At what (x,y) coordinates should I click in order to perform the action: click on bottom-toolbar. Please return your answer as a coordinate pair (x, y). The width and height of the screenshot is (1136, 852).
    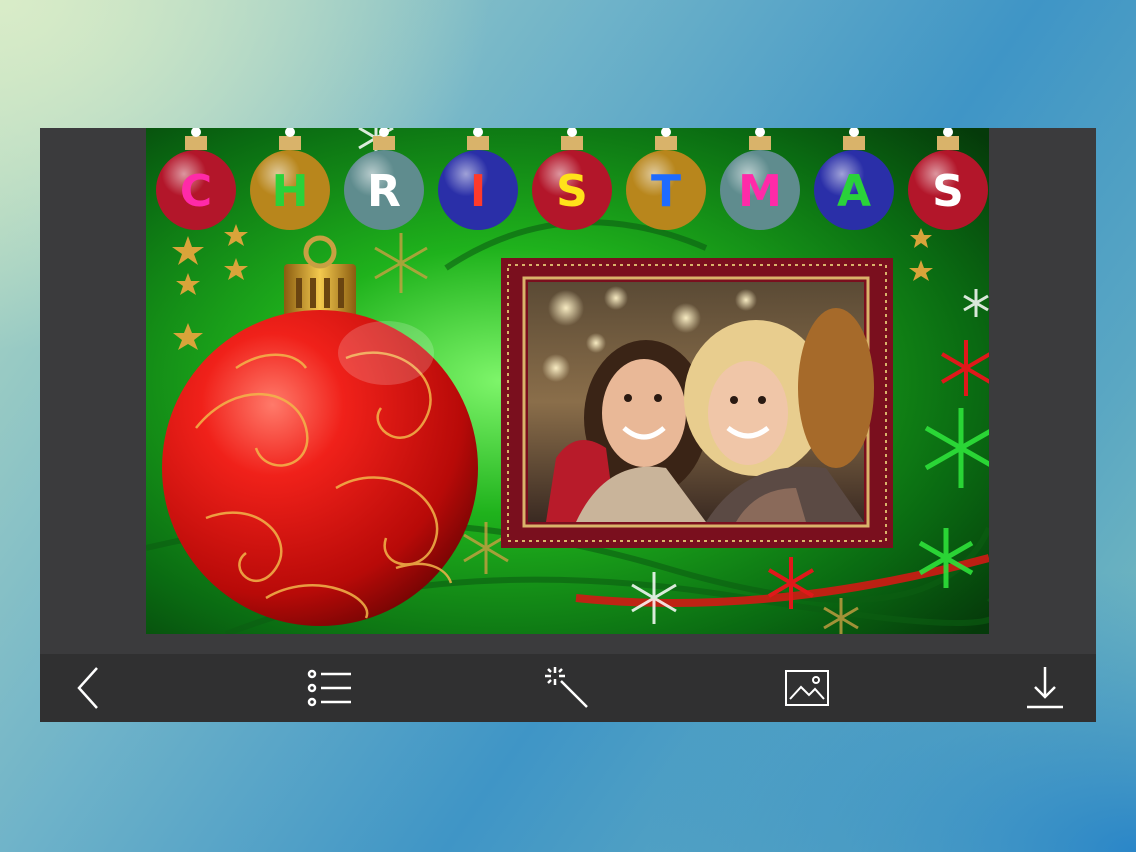
    Looking at the image, I should click on (568, 688).